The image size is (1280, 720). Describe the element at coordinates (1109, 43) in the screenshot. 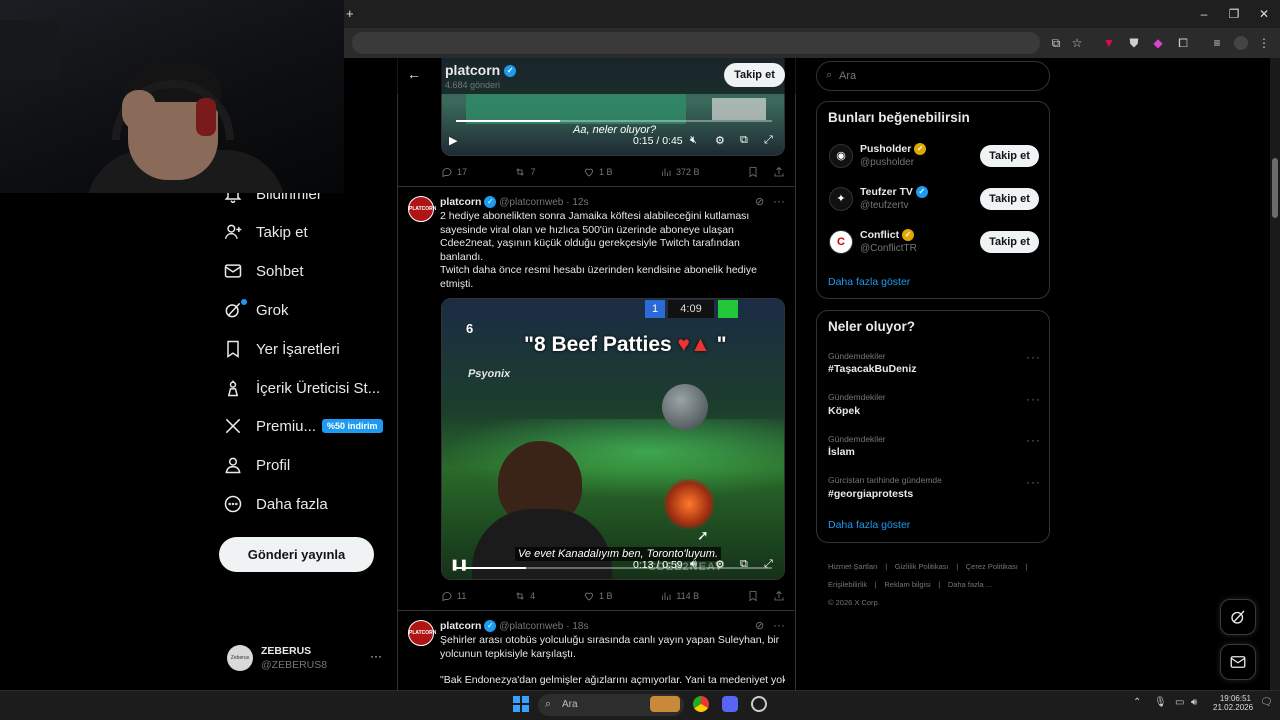

I see `extension-icon: ▼` at that location.